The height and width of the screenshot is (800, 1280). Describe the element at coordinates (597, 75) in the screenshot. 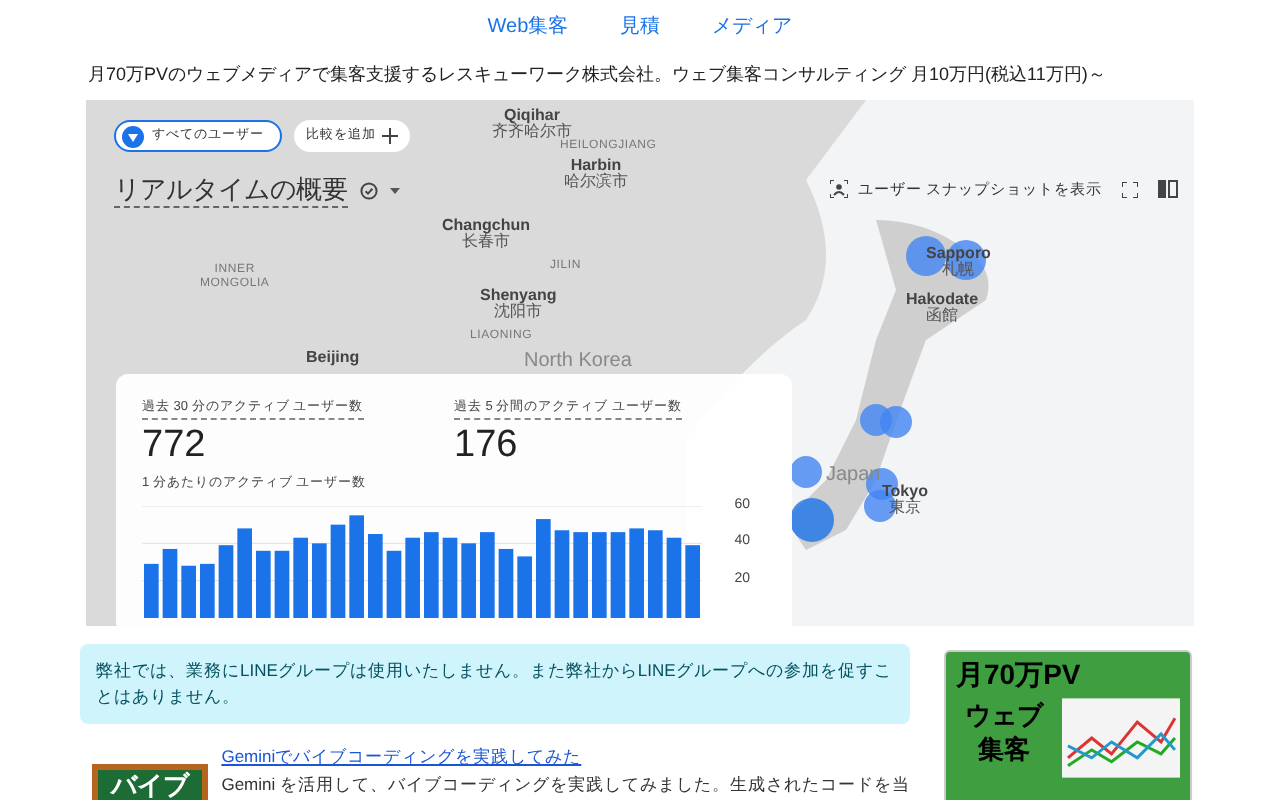

I see `tagline: 月70万PVのウェブメディアで集客支援するレスキューワーク株式会社。ウェブ集客コンサルティング 月10万円(税込11万円)～` at that location.